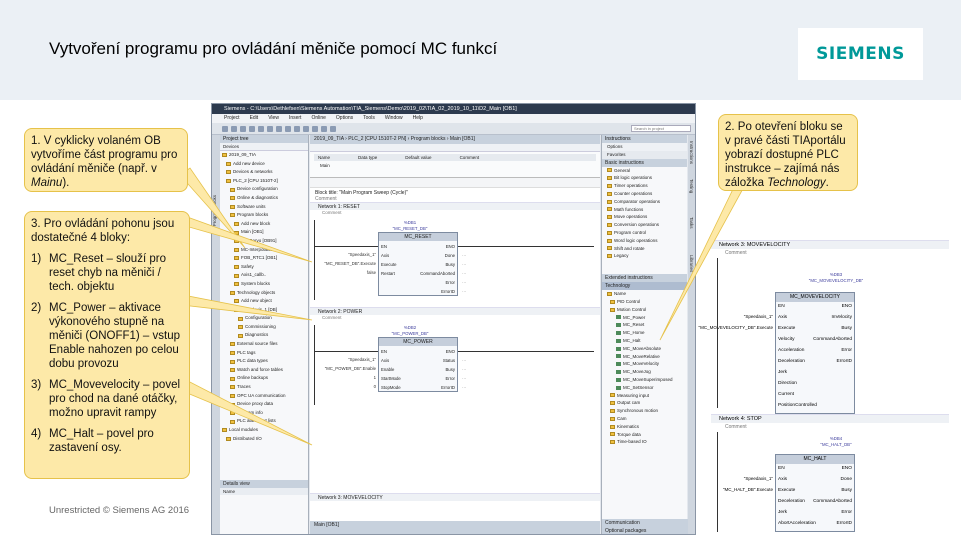  Describe the element at coordinates (344, 118) in the screenshot. I see `menu-item-options: Options` at that location.